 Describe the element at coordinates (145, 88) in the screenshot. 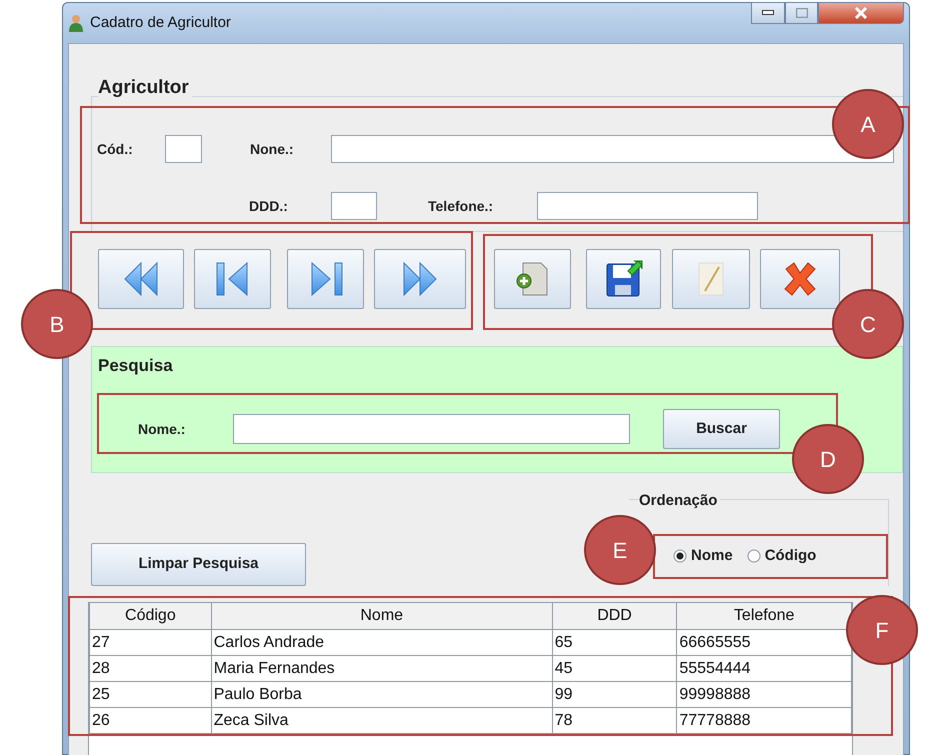

I see `group-title: Agricultor` at that location.